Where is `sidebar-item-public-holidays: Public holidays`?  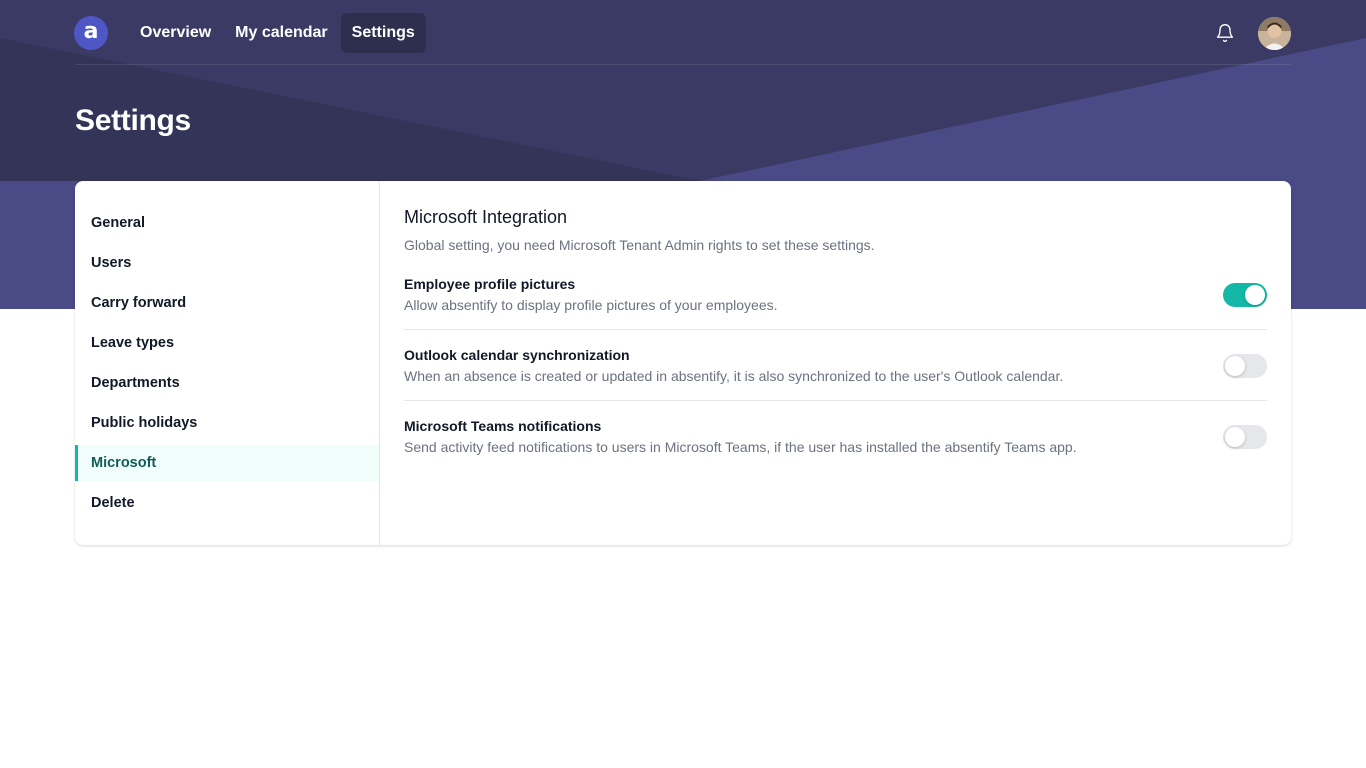
sidebar-item-public-holidays: Public holidays is located at coordinates (227, 423).